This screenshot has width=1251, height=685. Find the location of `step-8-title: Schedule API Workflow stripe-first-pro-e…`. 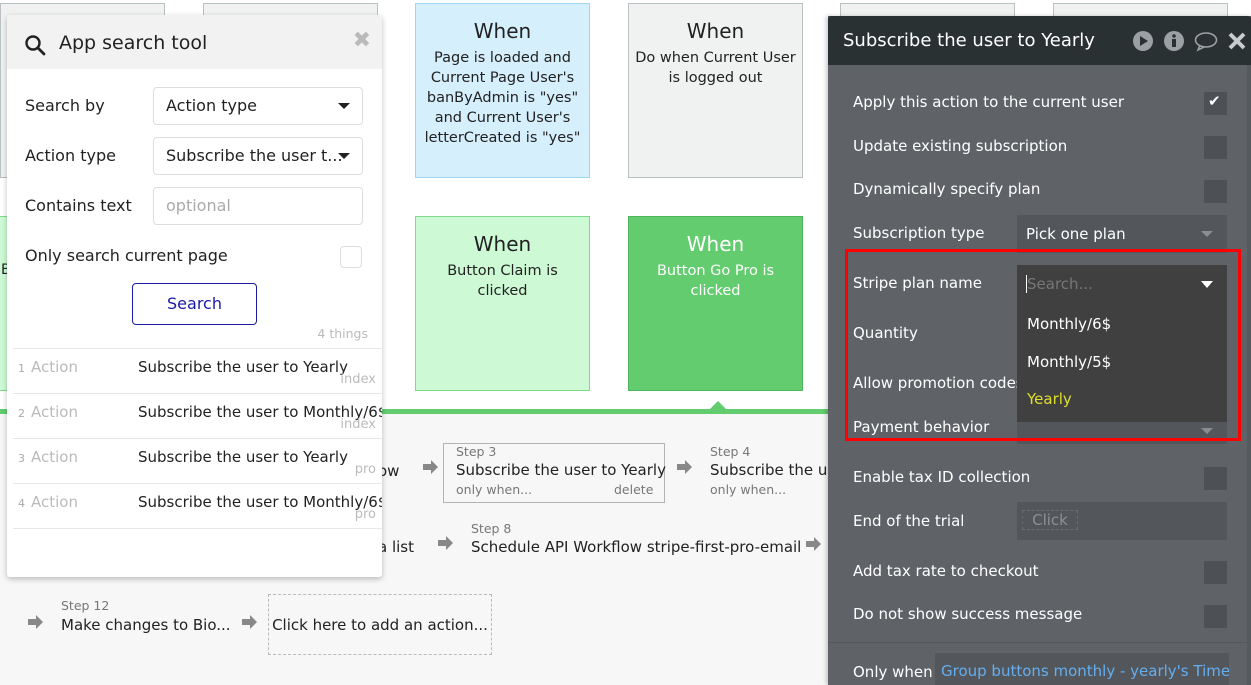

step-8-title: Schedule API Workflow stripe-first-pro-e… is located at coordinates (636, 547).